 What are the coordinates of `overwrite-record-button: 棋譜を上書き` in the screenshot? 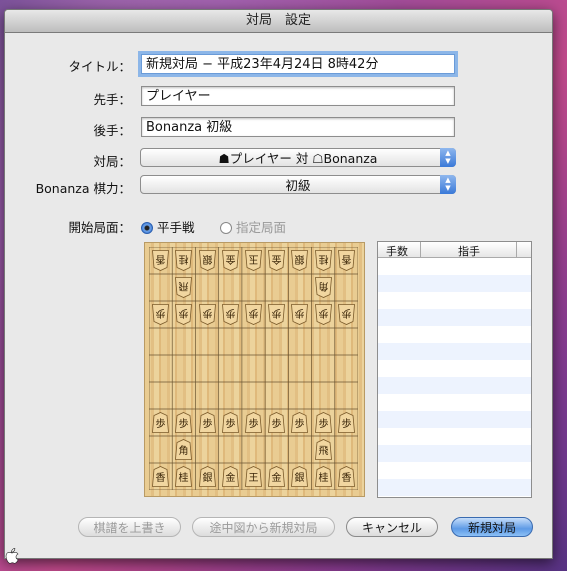 It's located at (129, 527).